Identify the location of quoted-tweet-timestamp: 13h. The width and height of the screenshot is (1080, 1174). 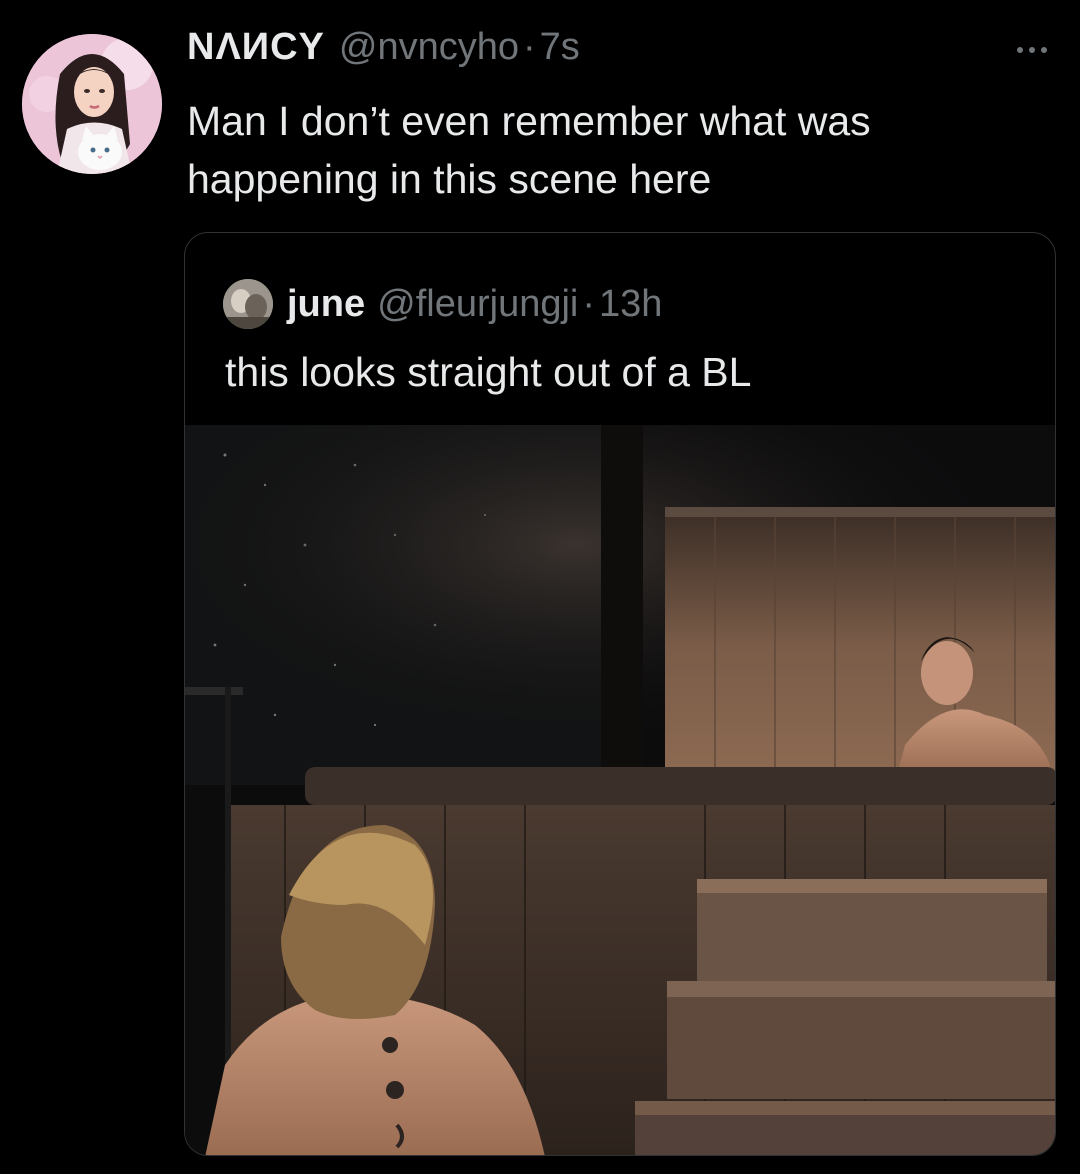
(631, 303).